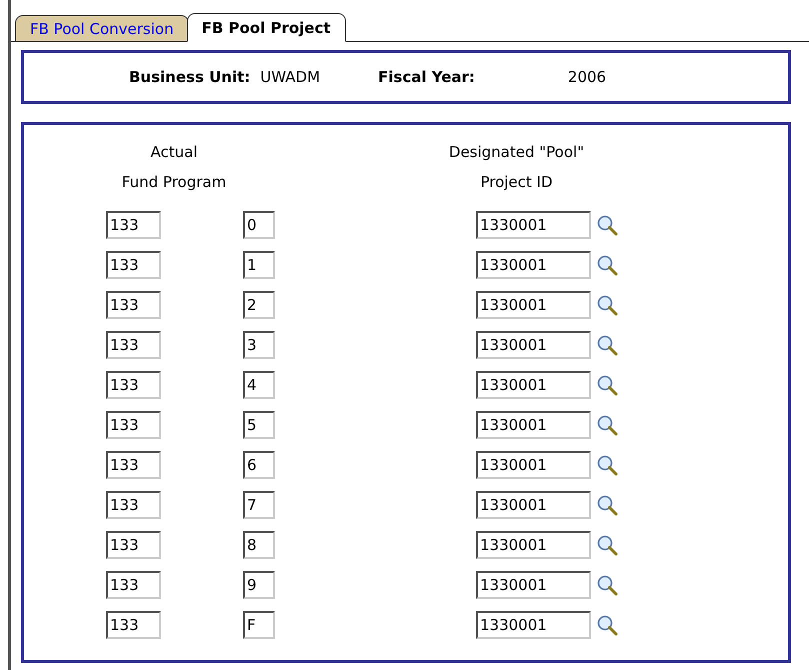 This screenshot has width=809, height=670. Describe the element at coordinates (517, 152) in the screenshot. I see `column-heading: Designated "Pool"` at that location.